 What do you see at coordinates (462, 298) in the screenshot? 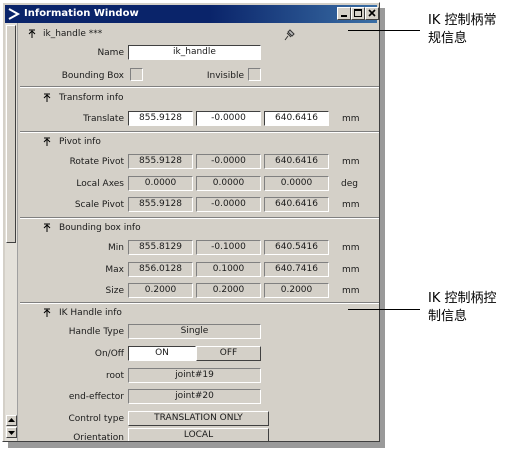
I see `annotation-ik-line1: IK 控制柄控` at bounding box center [462, 298].